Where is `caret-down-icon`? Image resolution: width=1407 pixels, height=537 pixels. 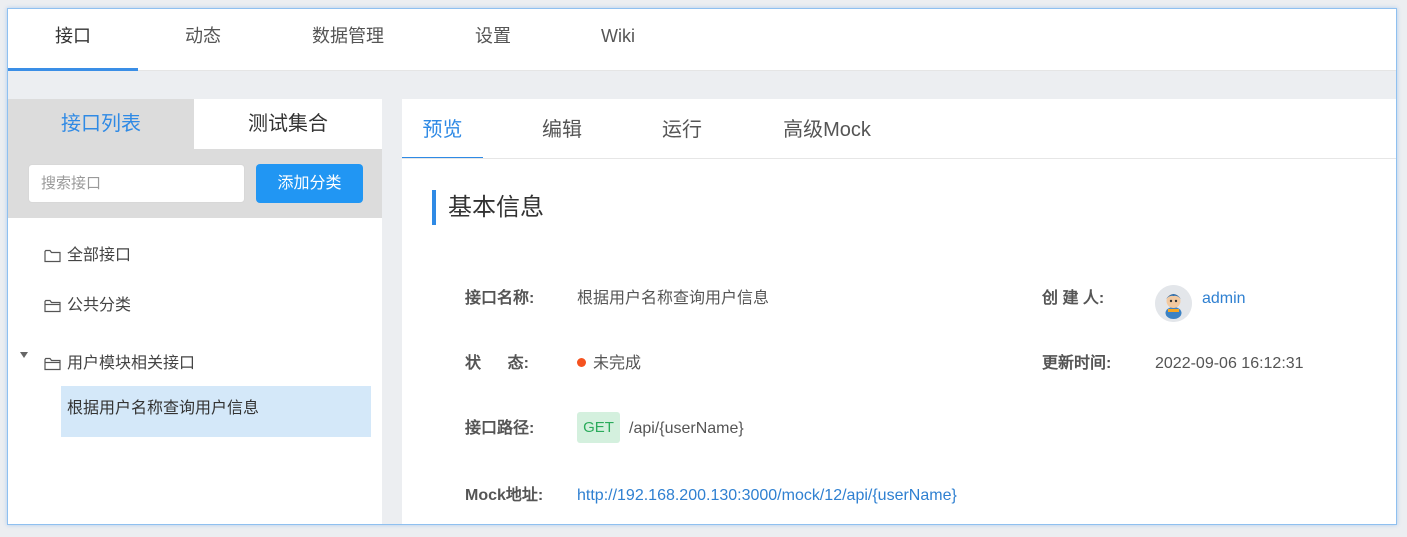 caret-down-icon is located at coordinates (24, 355).